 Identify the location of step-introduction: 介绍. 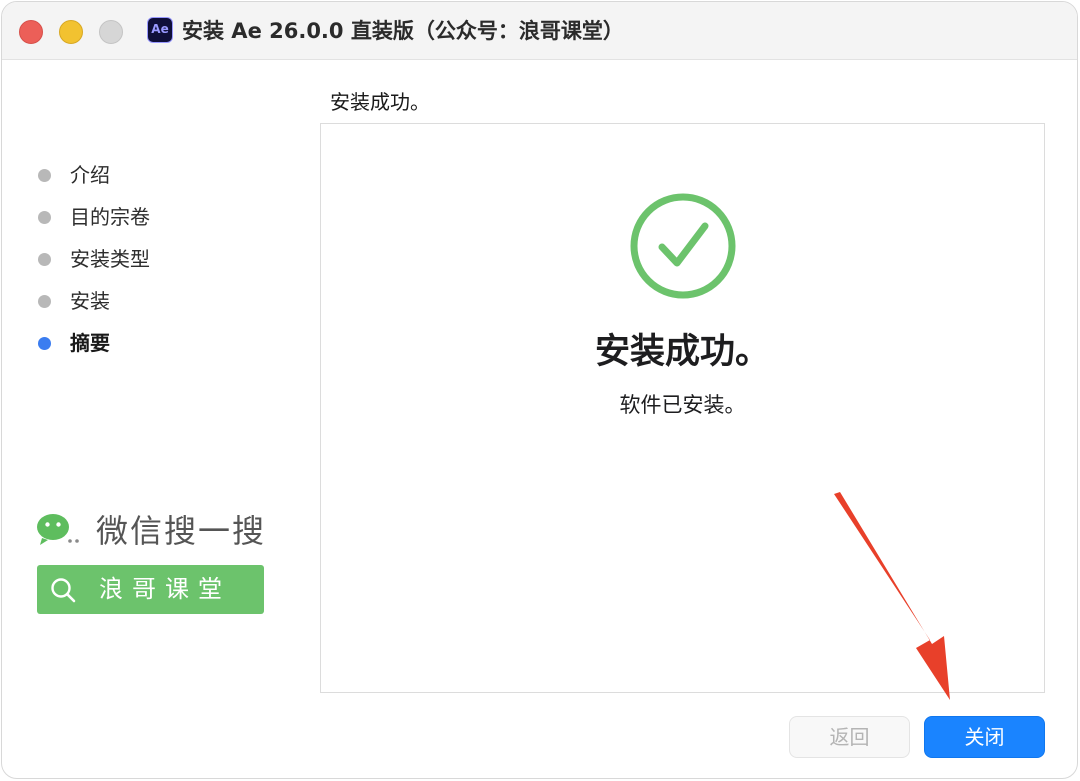
(94, 175).